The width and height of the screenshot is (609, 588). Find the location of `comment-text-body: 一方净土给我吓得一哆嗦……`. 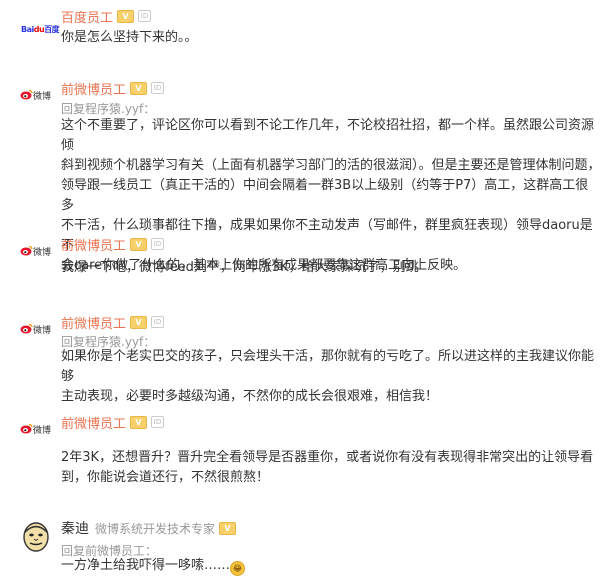

comment-text-body: 一方净土给我吓得一哆嗦…… is located at coordinates (146, 565).